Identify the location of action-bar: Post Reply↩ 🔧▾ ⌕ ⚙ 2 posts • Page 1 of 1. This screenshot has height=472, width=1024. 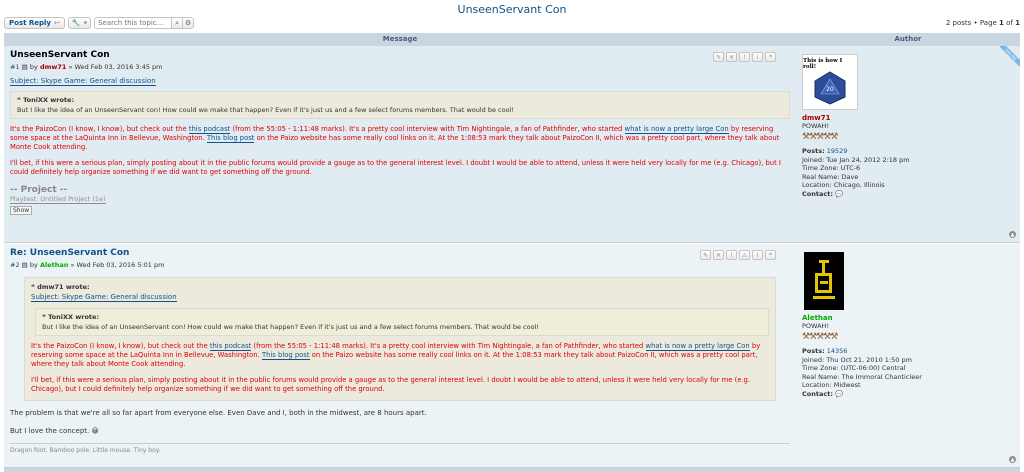
(512, 23).